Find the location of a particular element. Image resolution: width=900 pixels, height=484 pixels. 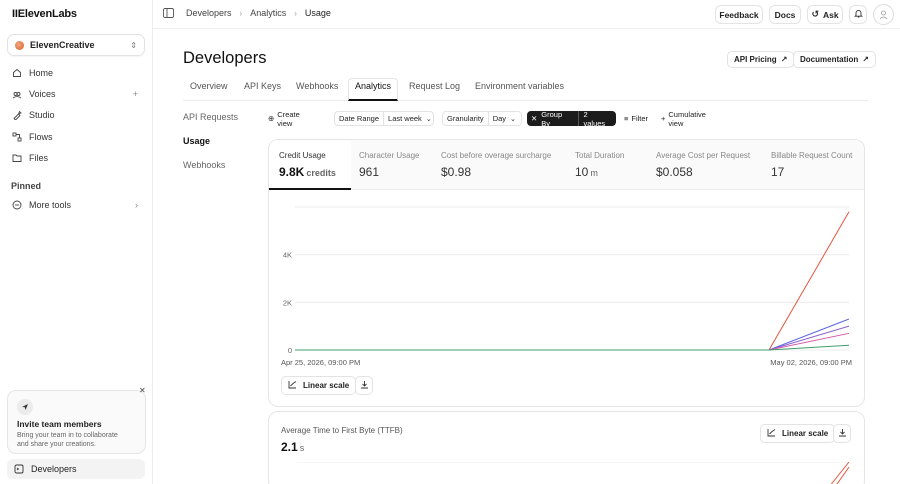

ask-button: ↺ Ask is located at coordinates (825, 14).